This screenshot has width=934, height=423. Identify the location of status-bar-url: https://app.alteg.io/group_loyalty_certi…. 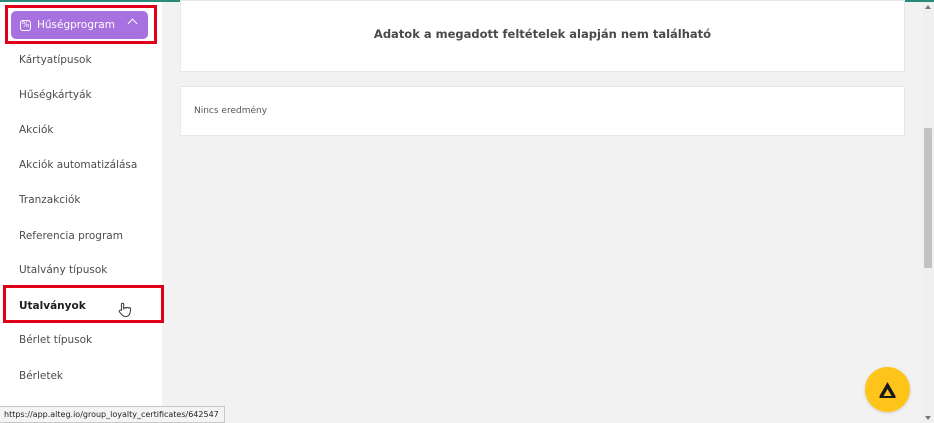
(112, 414).